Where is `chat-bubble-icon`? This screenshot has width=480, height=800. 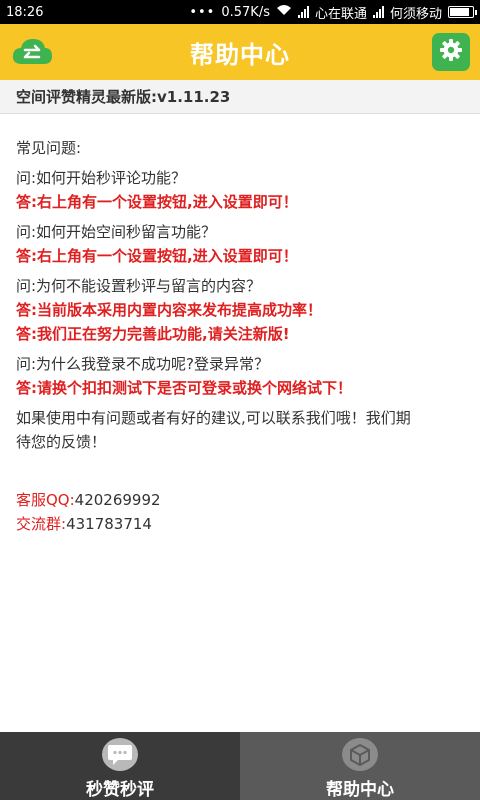 chat-bubble-icon is located at coordinates (120, 754).